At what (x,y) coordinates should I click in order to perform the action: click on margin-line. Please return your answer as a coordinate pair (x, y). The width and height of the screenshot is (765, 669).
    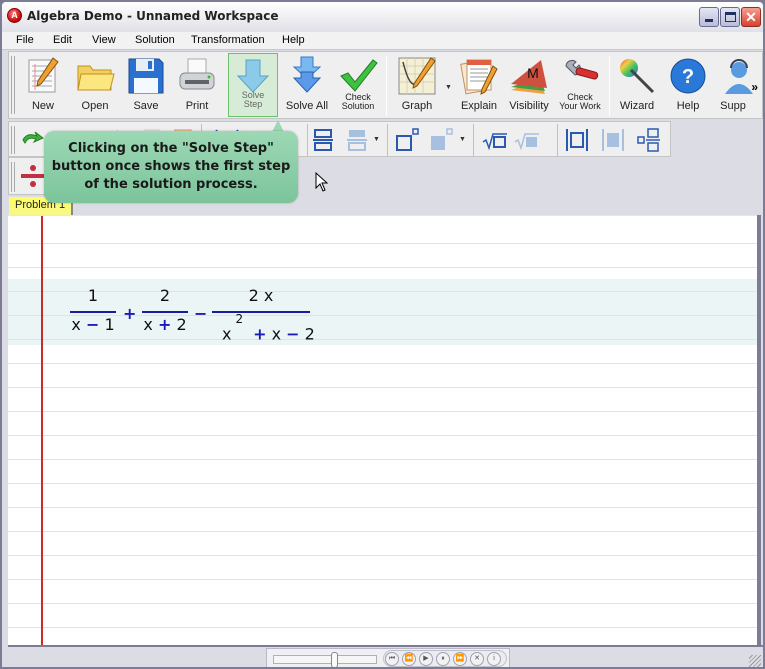
    Looking at the image, I should click on (42, 430).